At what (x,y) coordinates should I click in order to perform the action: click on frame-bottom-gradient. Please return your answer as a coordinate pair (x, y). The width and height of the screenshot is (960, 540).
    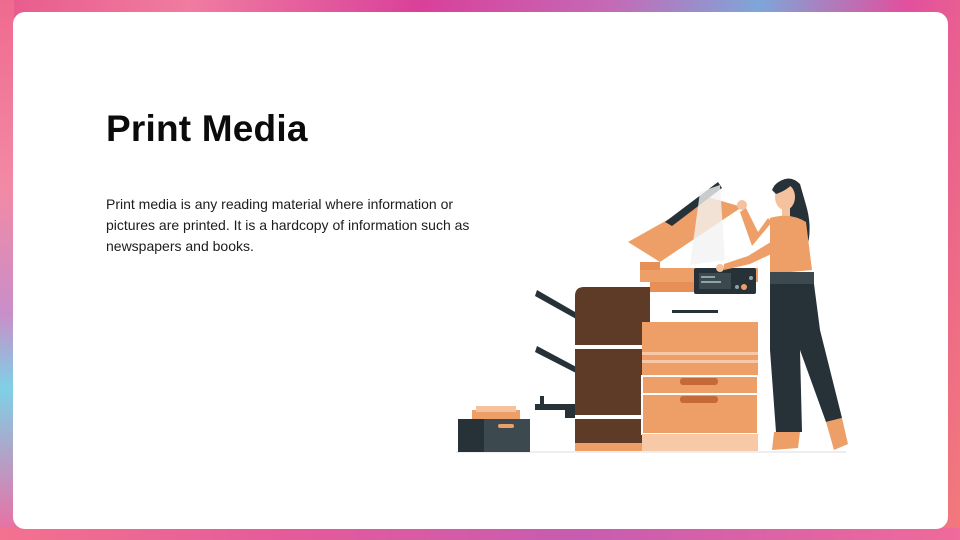
    Looking at the image, I should click on (480, 534).